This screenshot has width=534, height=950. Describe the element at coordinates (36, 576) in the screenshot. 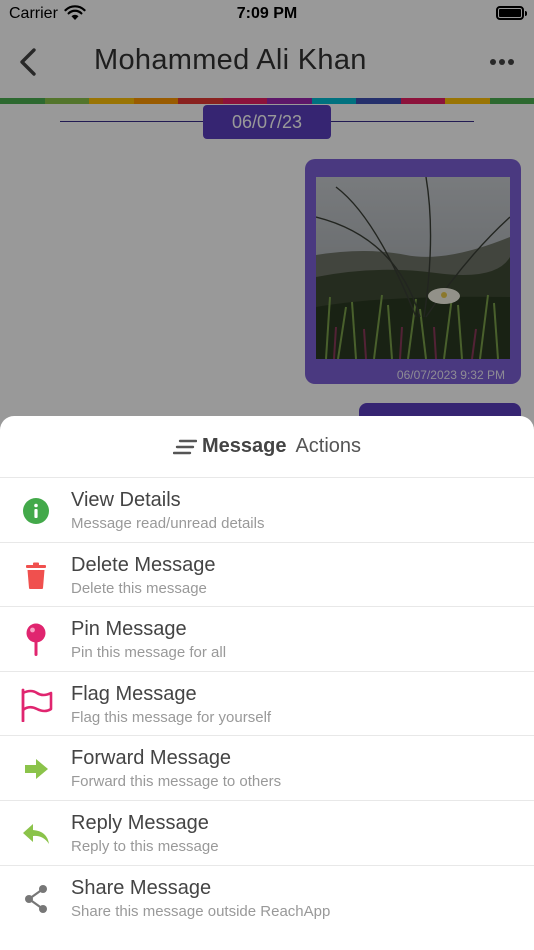

I see `trash-icon` at that location.